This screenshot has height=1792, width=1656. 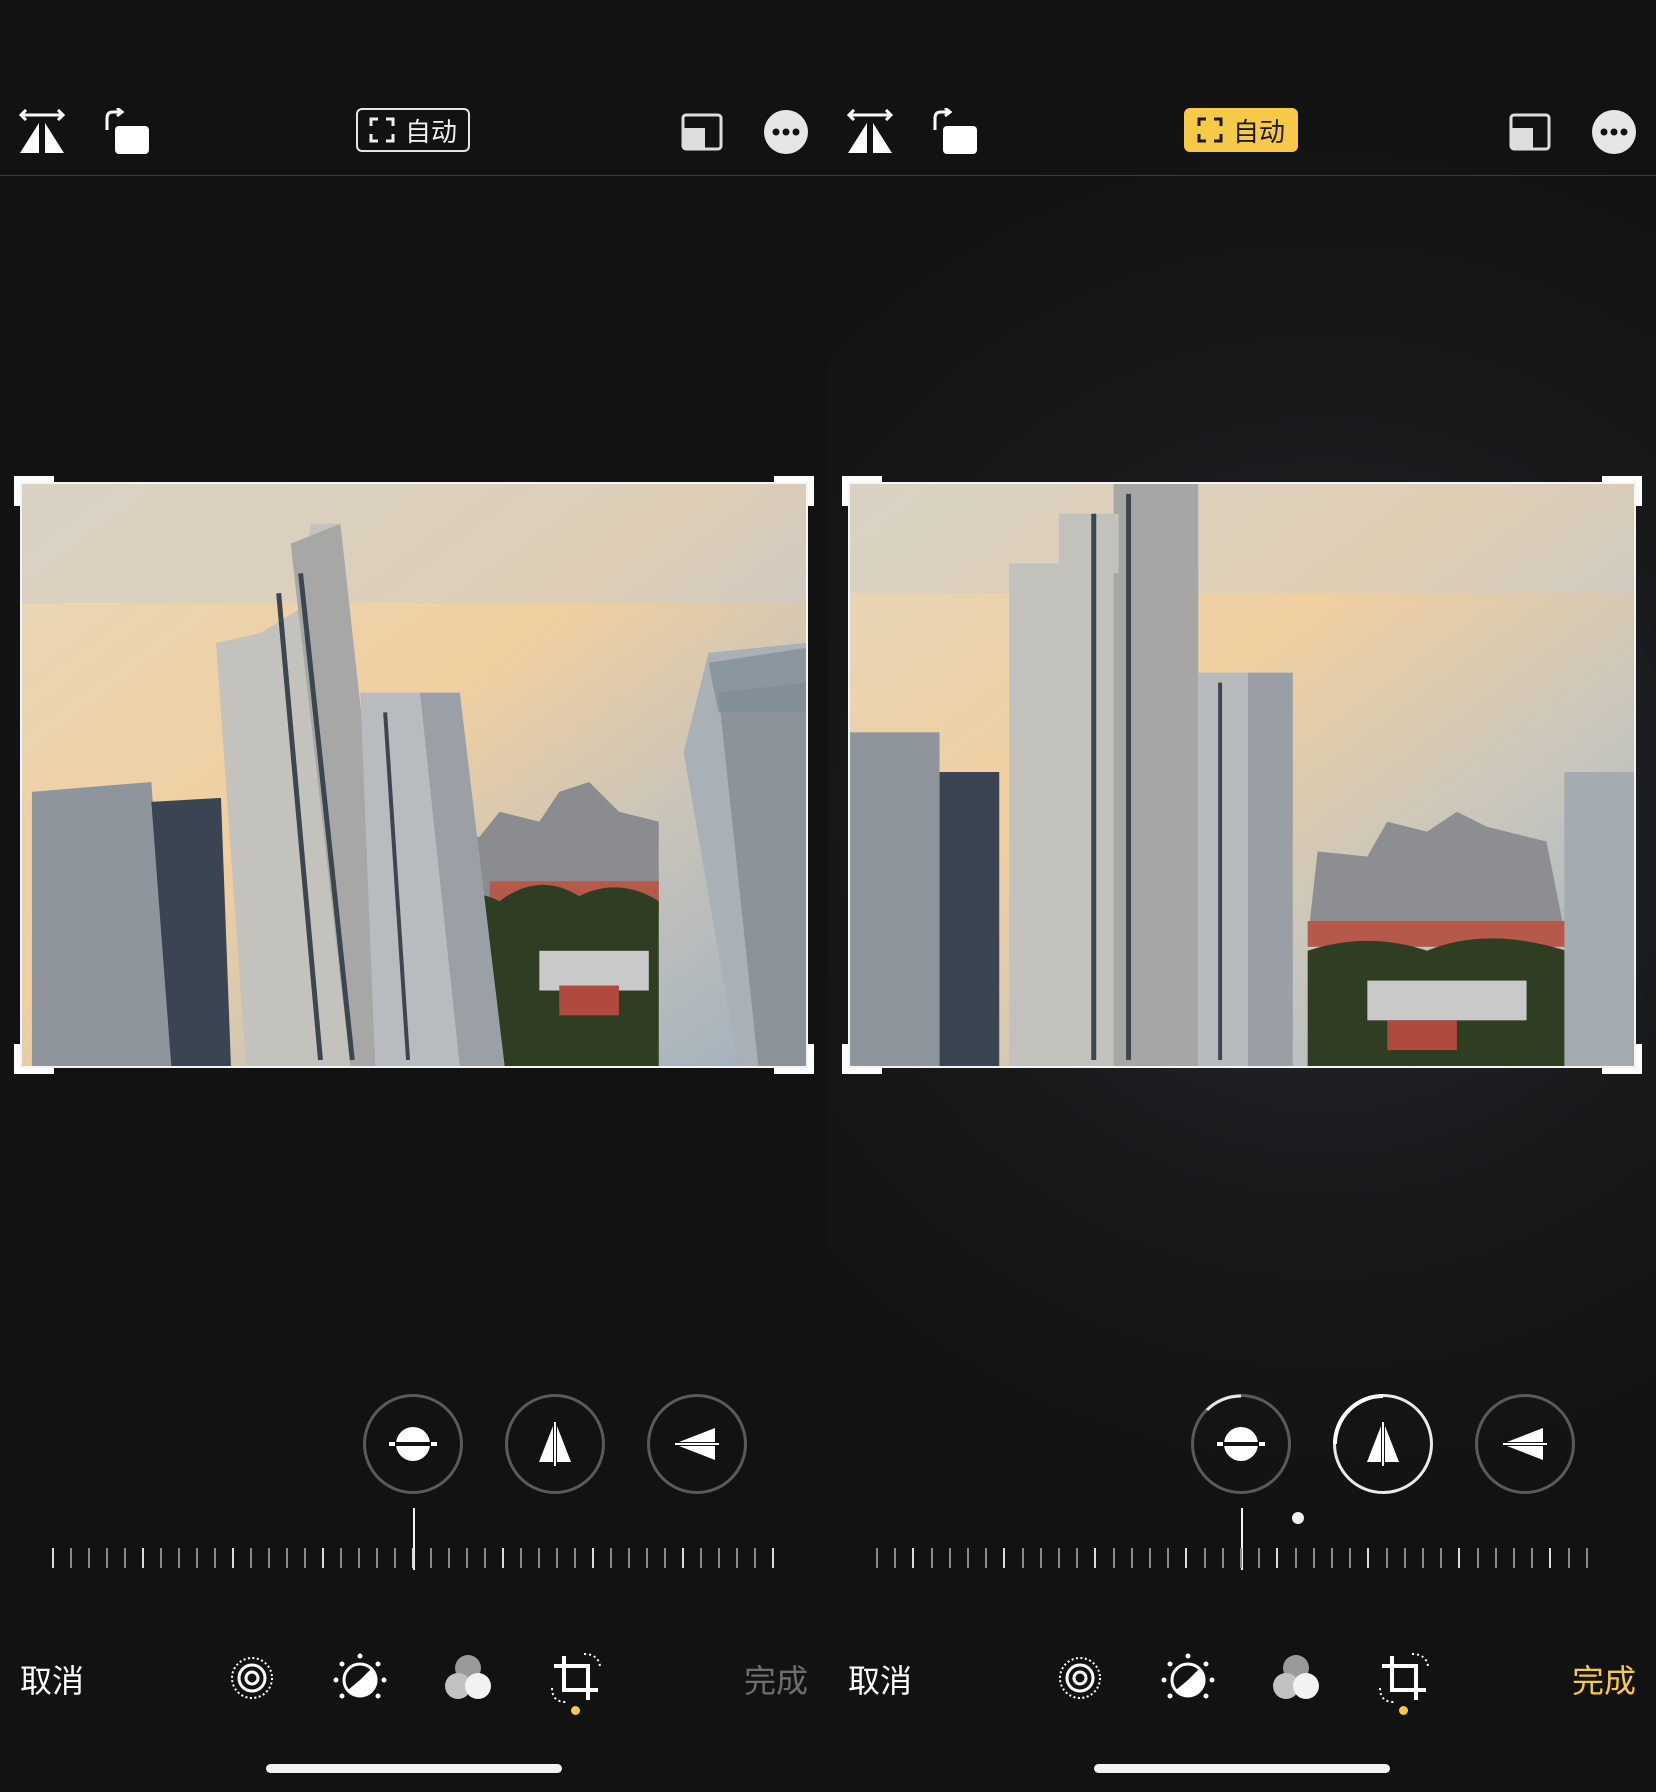 I want to click on slider-origin-dot, so click(x=1298, y=1518).